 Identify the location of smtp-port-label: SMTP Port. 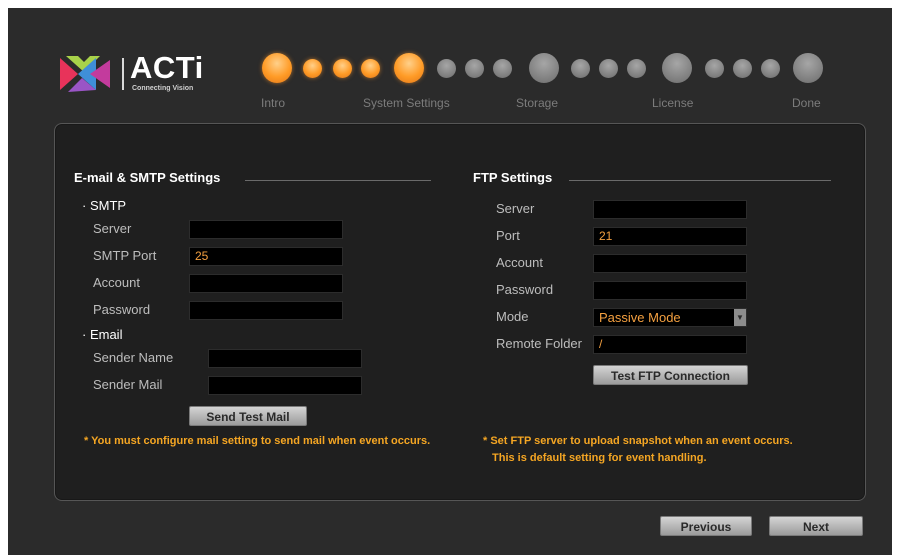
(125, 255).